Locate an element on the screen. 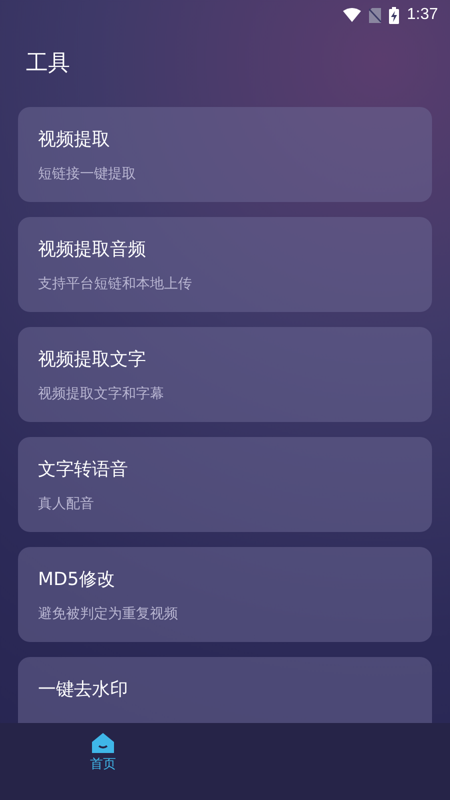 This screenshot has height=800, width=450. status-time: 1:37 is located at coordinates (422, 15).